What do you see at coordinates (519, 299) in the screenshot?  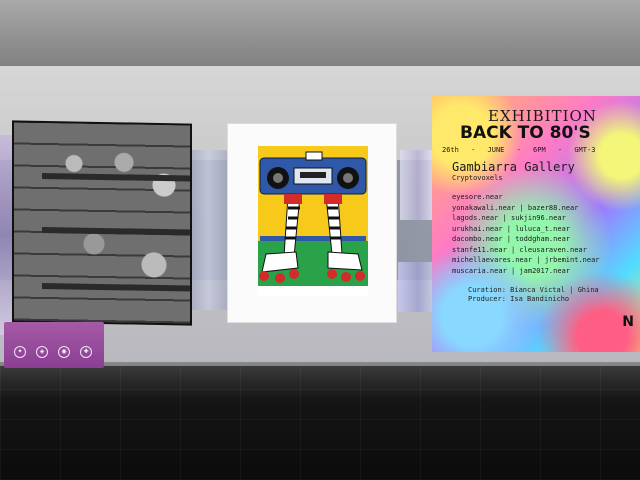 I see `poster-producer: Producer: Isa Bandinicho` at bounding box center [519, 299].